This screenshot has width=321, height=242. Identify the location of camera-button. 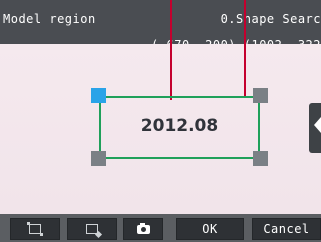
(143, 229).